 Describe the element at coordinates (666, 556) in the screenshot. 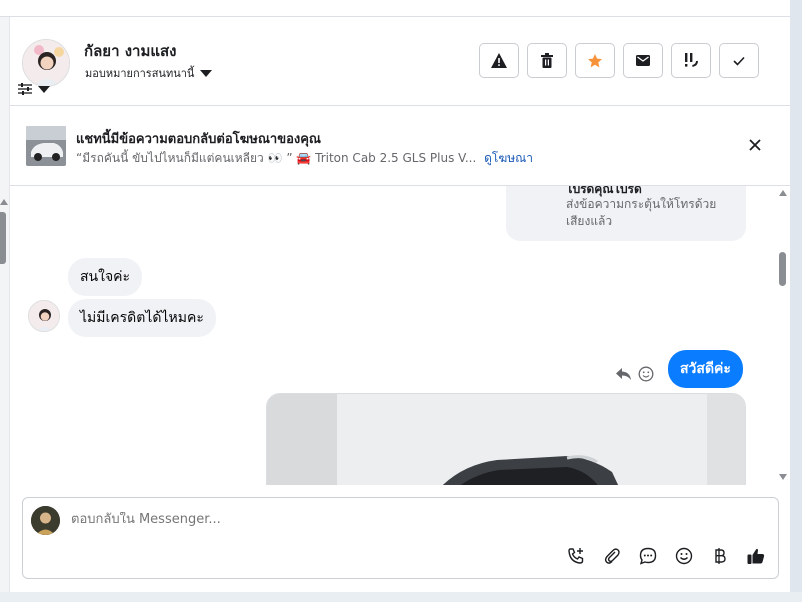

I see `composer-toolbar` at that location.